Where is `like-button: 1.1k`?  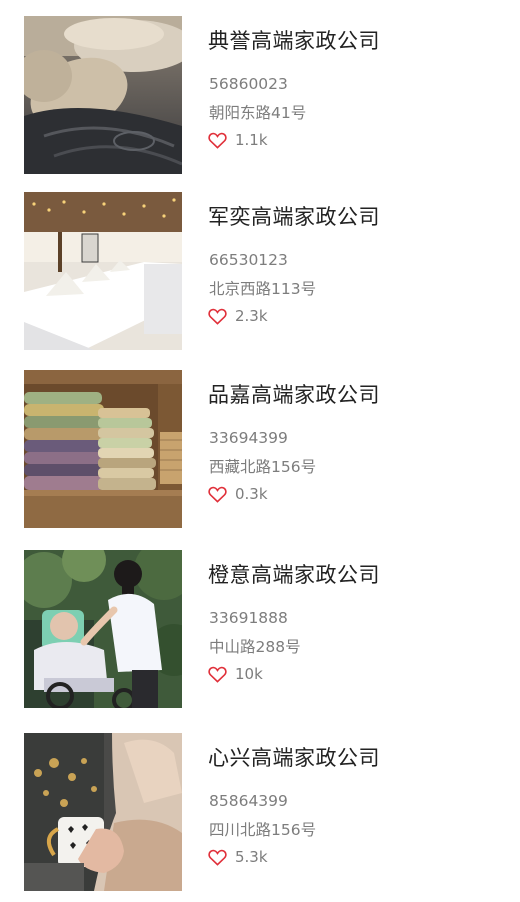
like-button: 1.1k is located at coordinates (238, 140).